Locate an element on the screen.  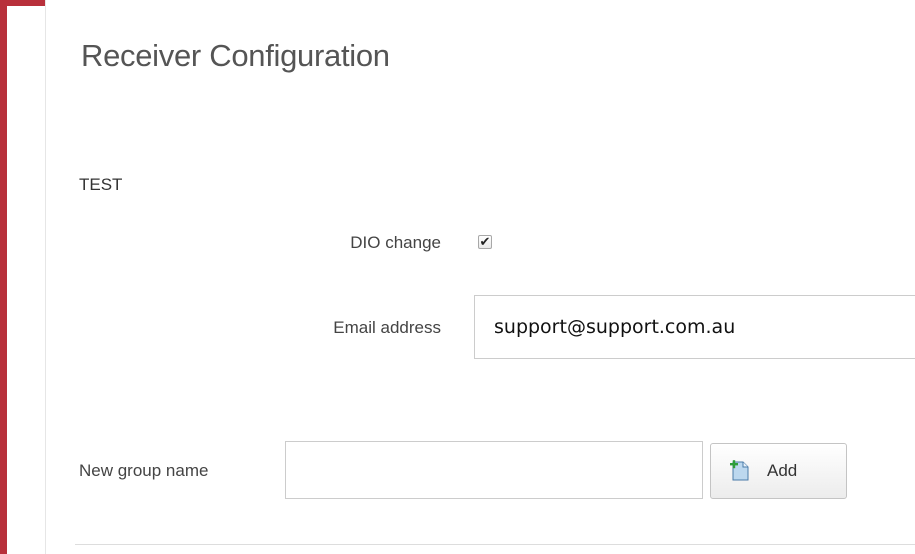
dio-change-checkbox: ✔ is located at coordinates (485, 242).